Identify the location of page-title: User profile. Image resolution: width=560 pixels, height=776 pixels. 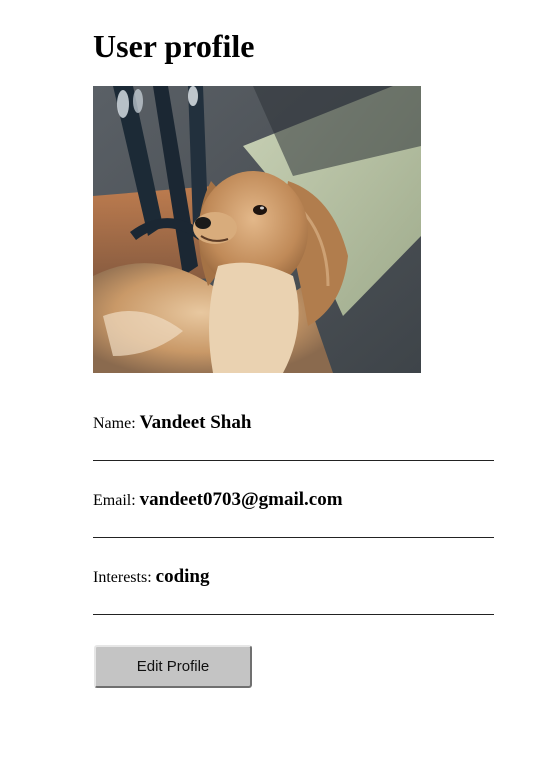
(174, 46).